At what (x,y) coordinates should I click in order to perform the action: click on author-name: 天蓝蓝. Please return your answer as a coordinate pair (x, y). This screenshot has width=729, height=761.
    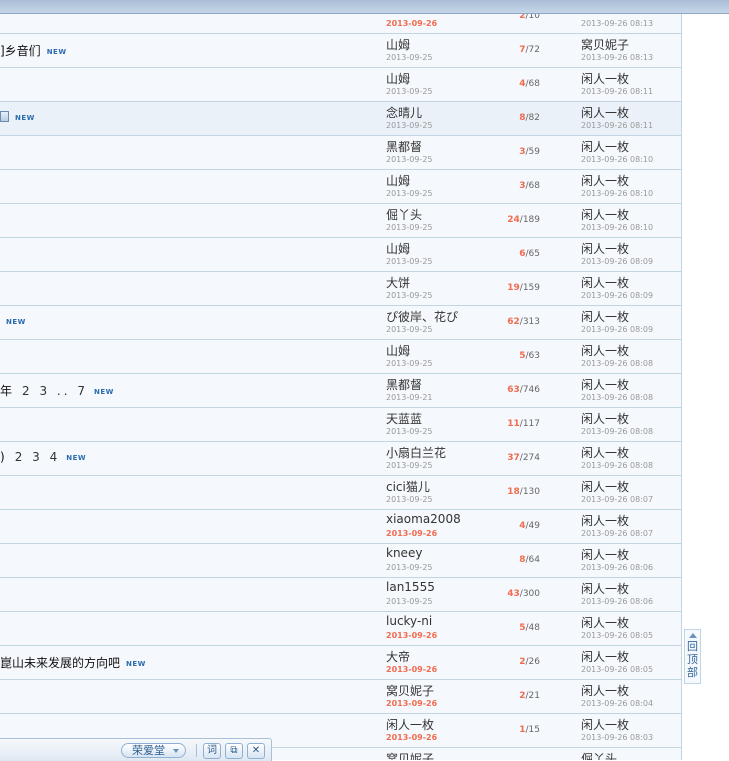
    Looking at the image, I should click on (404, 418).